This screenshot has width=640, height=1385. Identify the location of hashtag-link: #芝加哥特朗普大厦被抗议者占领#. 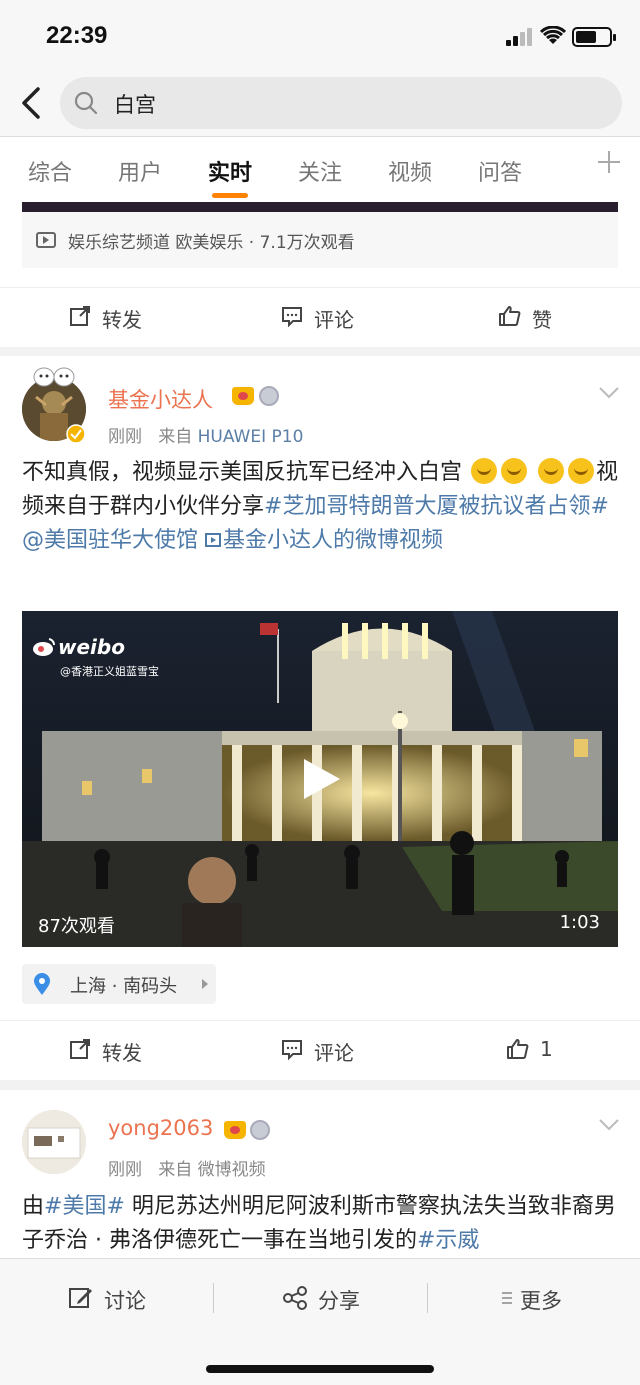
(436, 506).